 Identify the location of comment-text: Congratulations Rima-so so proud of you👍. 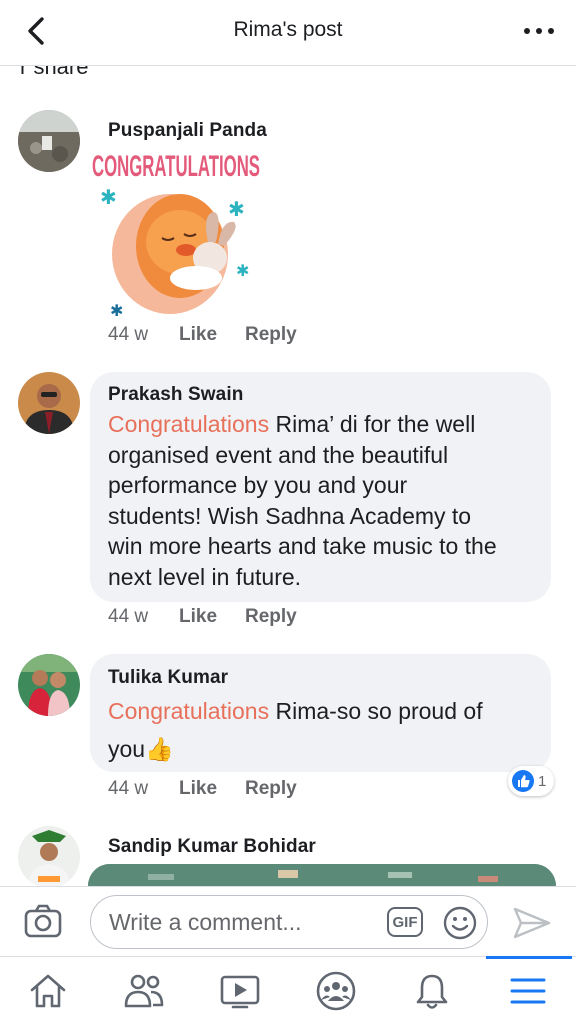
(295, 730).